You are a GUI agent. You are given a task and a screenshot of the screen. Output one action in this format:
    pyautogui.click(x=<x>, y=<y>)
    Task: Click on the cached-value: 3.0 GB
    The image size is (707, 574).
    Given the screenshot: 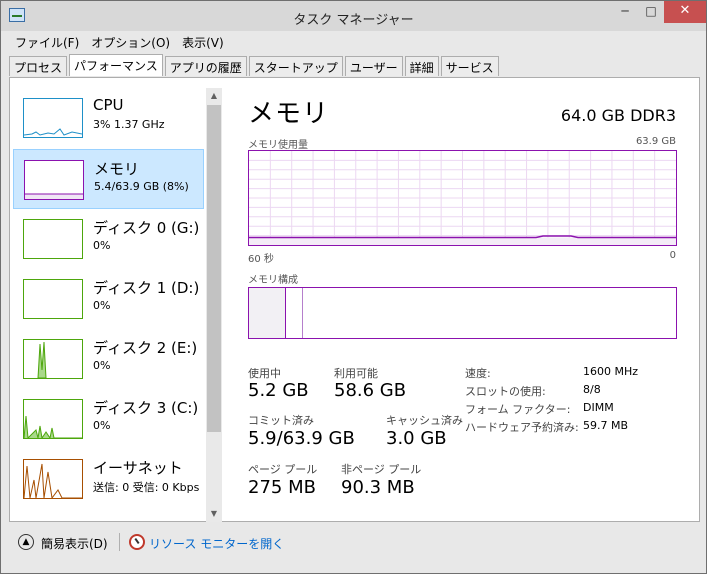 What is the action you would take?
    pyautogui.click(x=416, y=438)
    